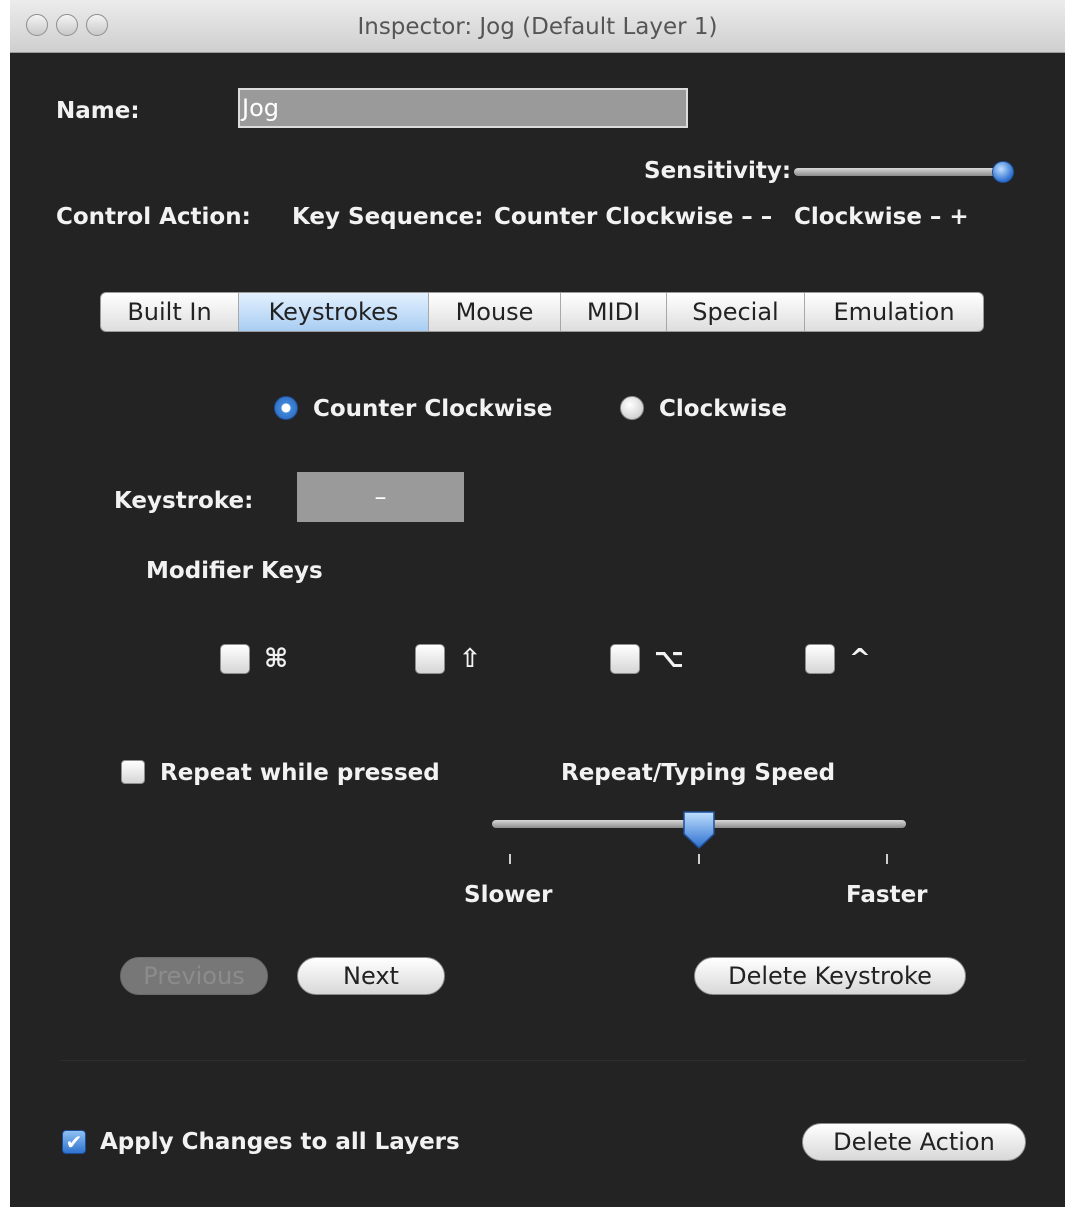 This screenshot has width=1065, height=1207. What do you see at coordinates (388, 217) in the screenshot?
I see `key-sequence-label: Key Sequence:` at bounding box center [388, 217].